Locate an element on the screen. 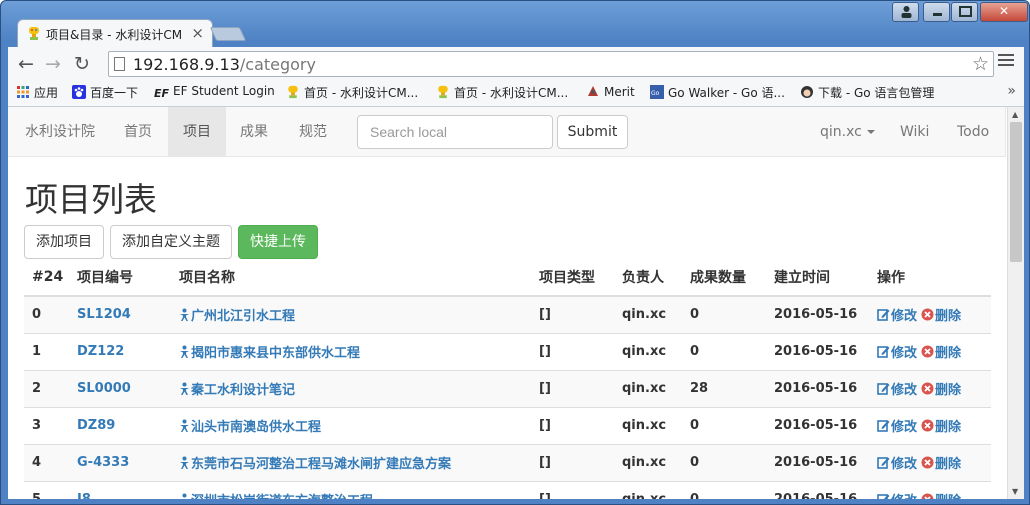 The width and height of the screenshot is (1030, 505). scroll-down-icon: ▼ is located at coordinates (1015, 491).